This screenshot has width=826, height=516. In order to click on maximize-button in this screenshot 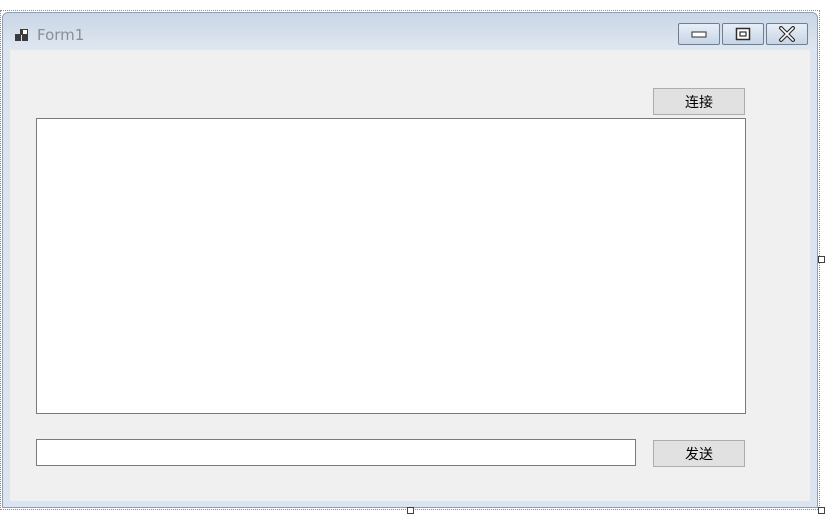, I will do `click(743, 34)`.